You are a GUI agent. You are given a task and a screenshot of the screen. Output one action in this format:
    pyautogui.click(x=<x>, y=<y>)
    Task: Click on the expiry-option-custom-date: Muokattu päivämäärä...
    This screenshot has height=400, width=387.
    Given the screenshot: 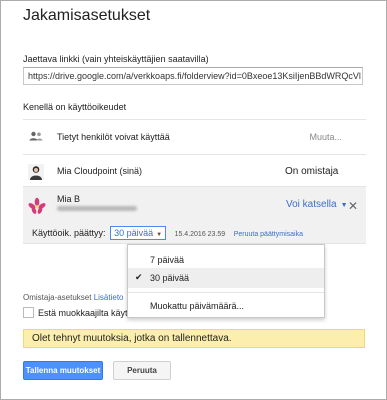 What is the action you would take?
    pyautogui.click(x=226, y=306)
    